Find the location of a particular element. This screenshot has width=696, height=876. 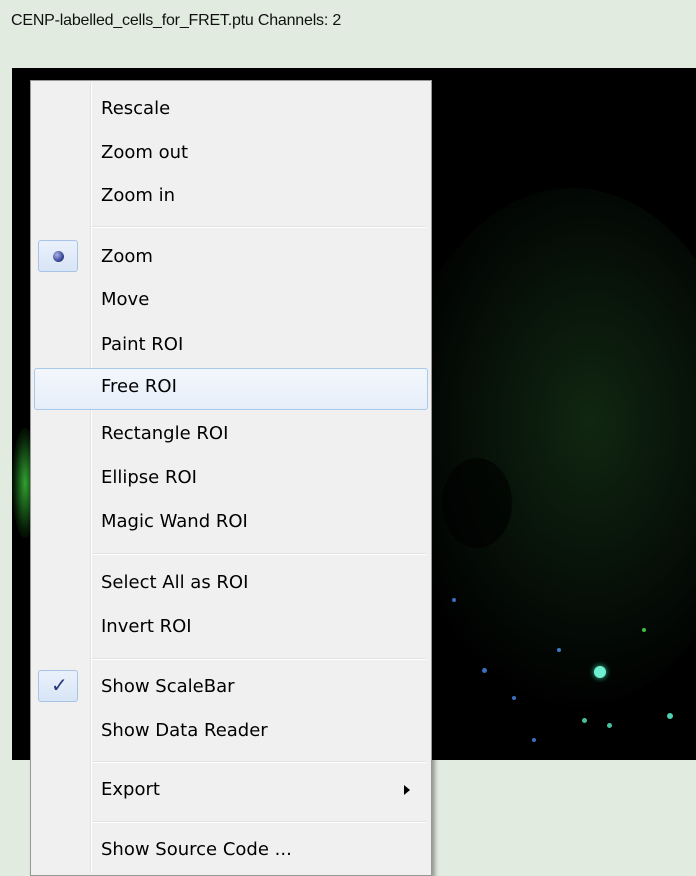

menu-item-select-all-roi: Select All as ROI is located at coordinates (231, 583).